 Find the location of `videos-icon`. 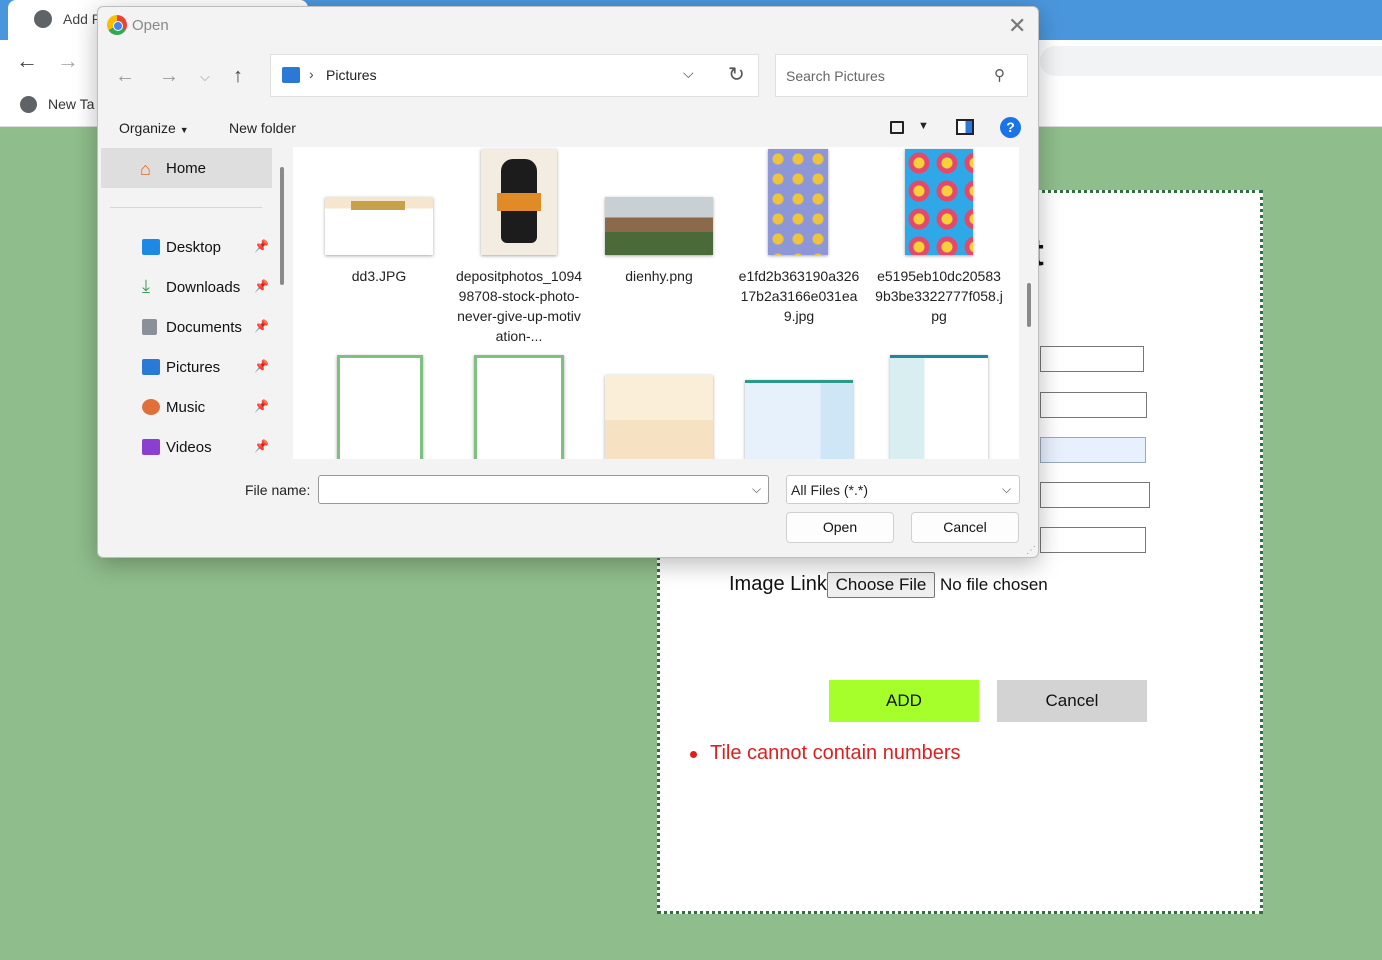

videos-icon is located at coordinates (151, 447).